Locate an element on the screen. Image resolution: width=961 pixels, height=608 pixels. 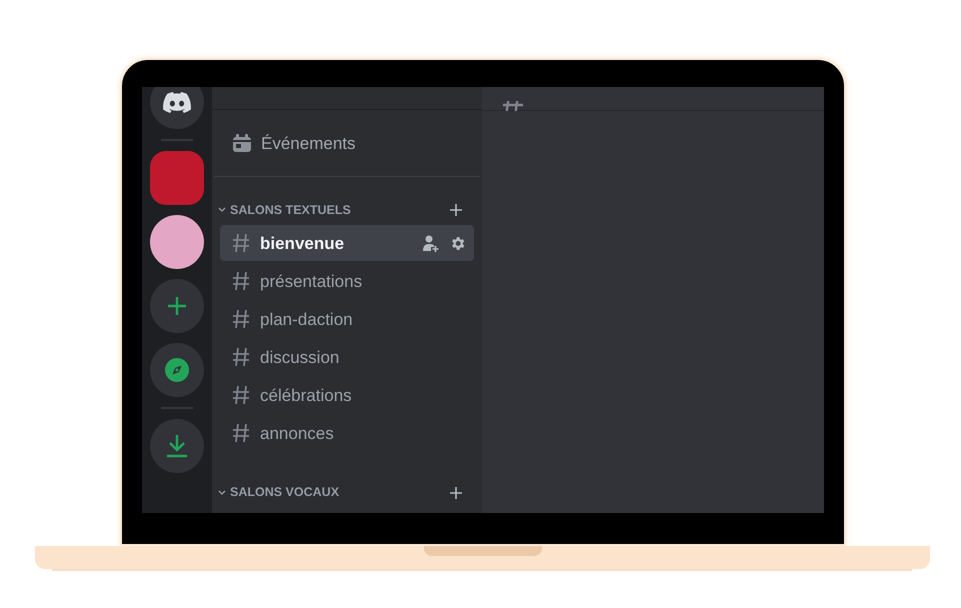
channel-name: discussion is located at coordinates (300, 357).